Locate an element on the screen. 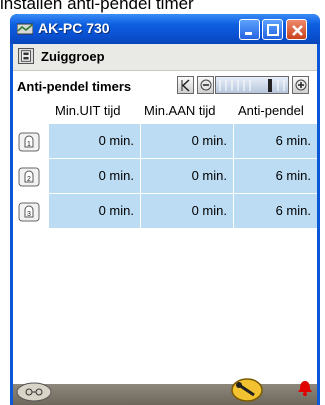 This screenshot has height=405, width=325. maximize-icon is located at coordinates (273, 30).